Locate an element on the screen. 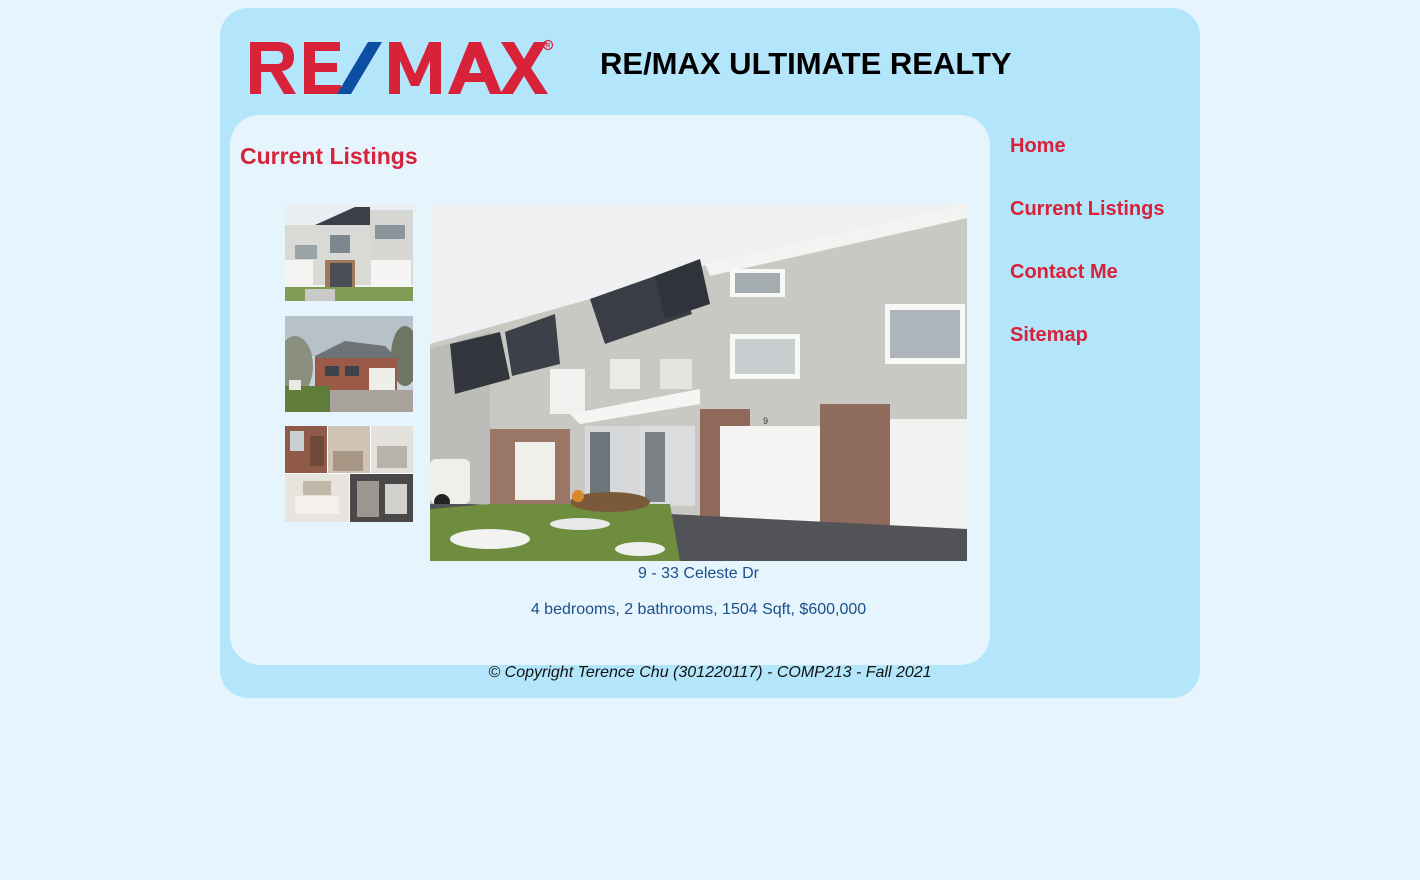  nav-current-listings-link: Current Listings is located at coordinates (1087, 227).